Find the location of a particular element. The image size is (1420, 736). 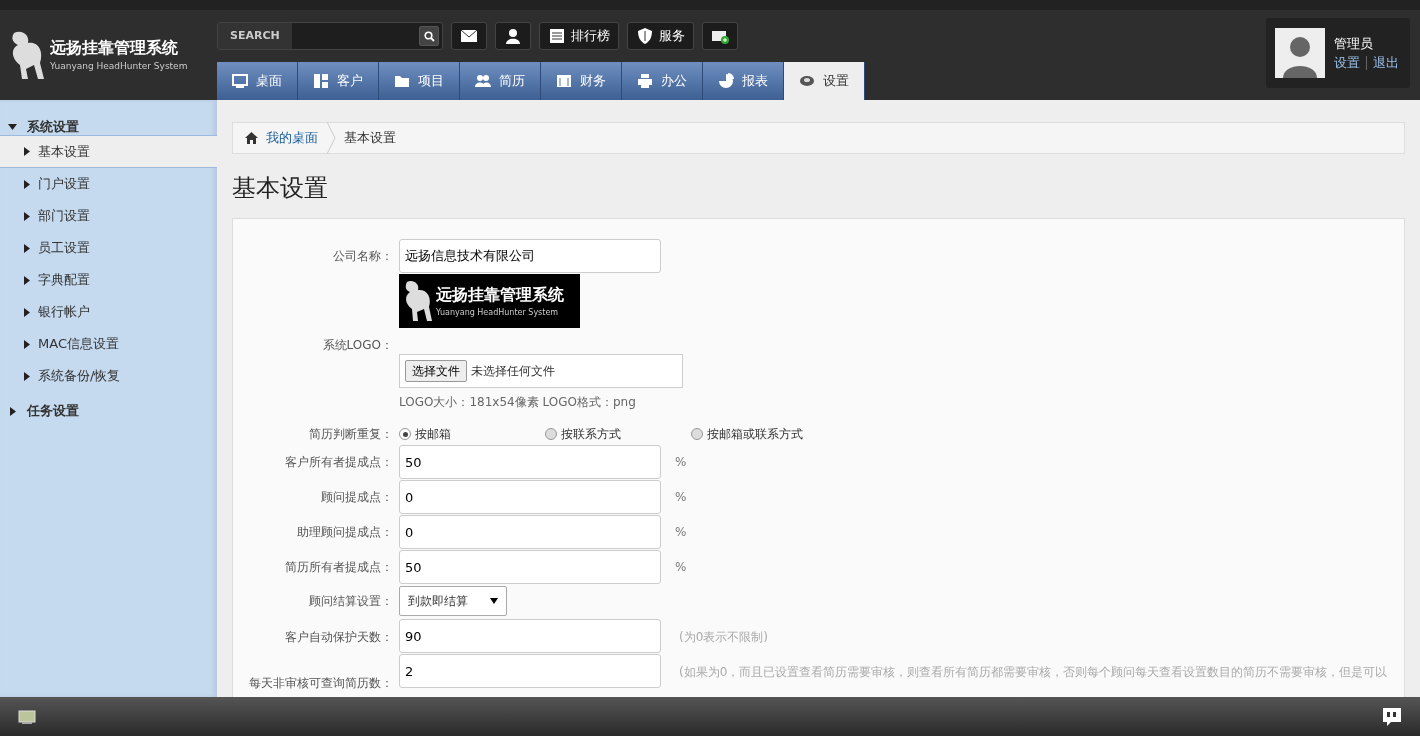

sidebar-item: 部门设置 is located at coordinates (108, 216).